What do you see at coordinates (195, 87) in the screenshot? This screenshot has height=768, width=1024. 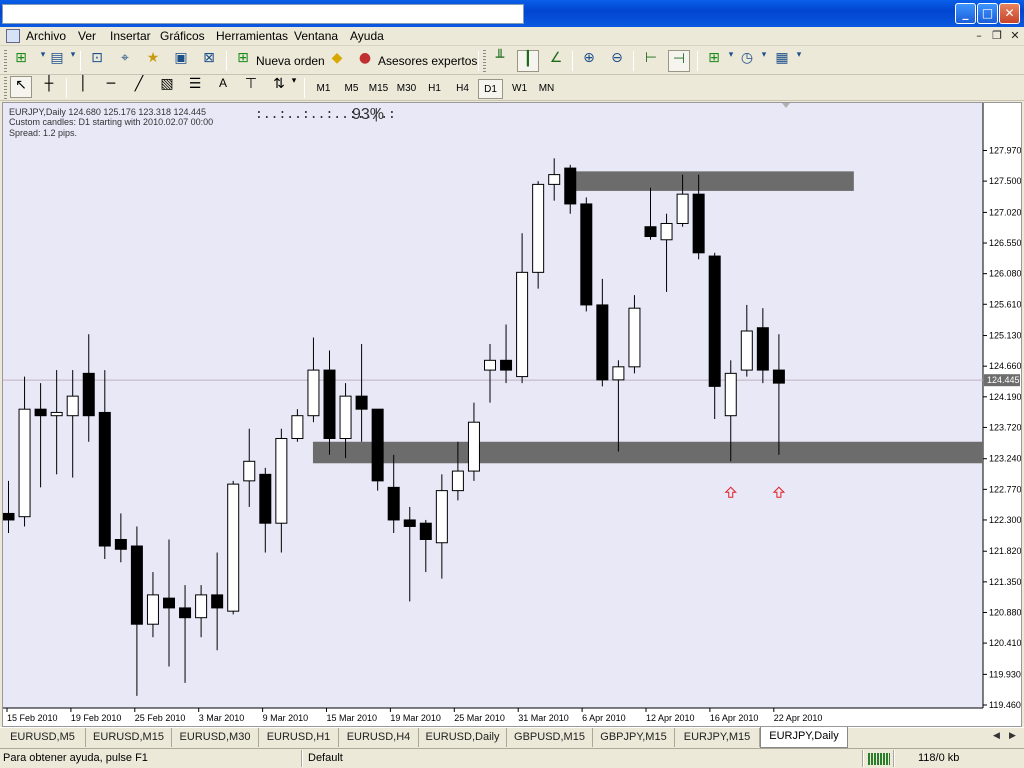 I see `fibonacci-icon: ☰` at bounding box center [195, 87].